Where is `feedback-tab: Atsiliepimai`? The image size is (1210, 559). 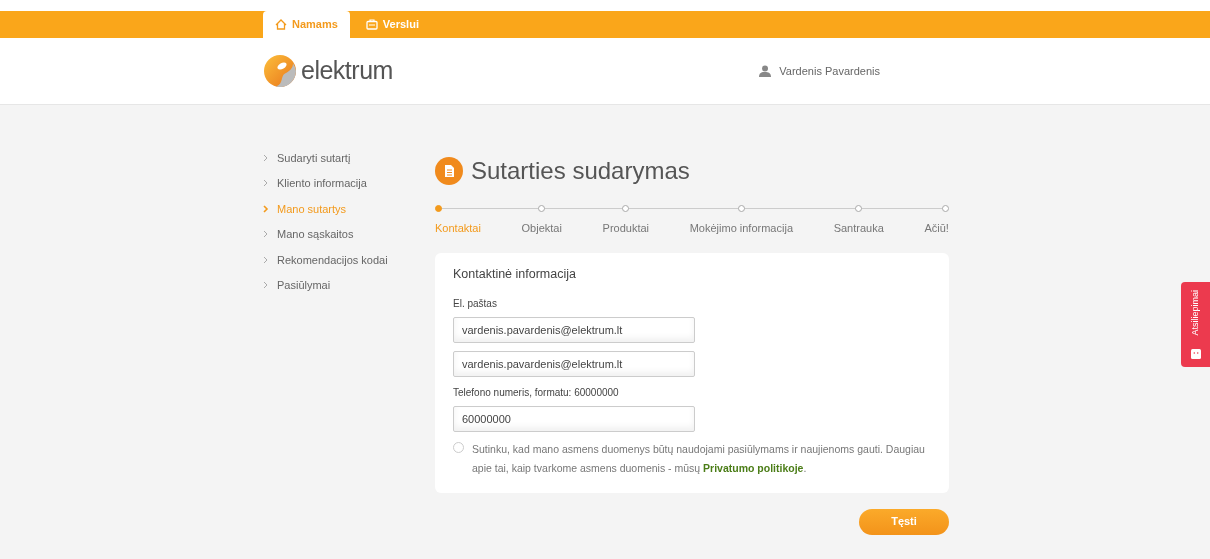 feedback-tab: Atsiliepimai is located at coordinates (1195, 324).